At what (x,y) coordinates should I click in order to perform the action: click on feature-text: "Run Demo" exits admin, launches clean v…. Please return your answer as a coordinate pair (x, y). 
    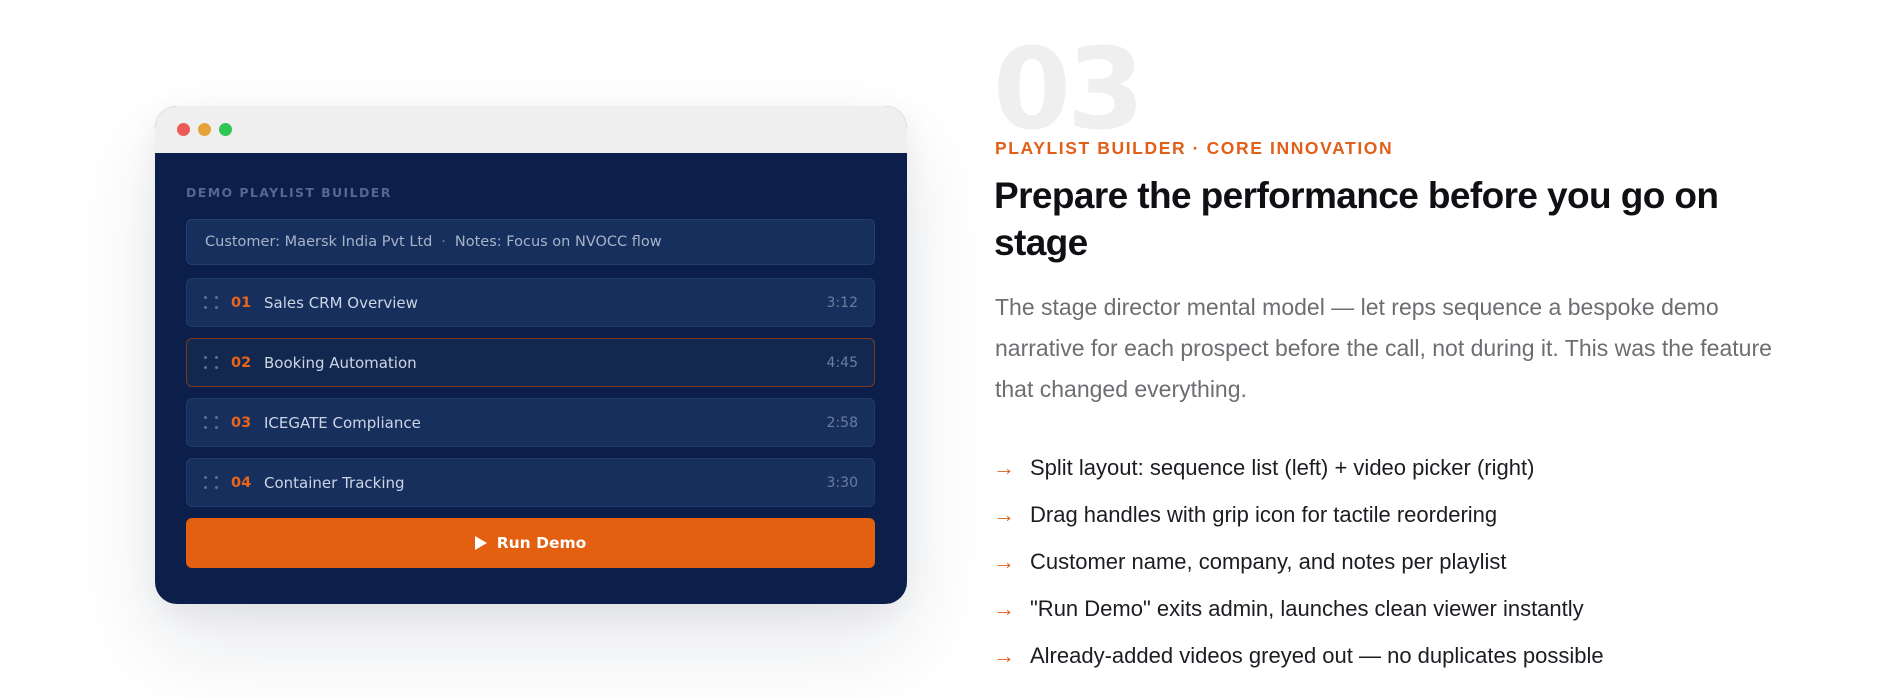
    Looking at the image, I should click on (1307, 608).